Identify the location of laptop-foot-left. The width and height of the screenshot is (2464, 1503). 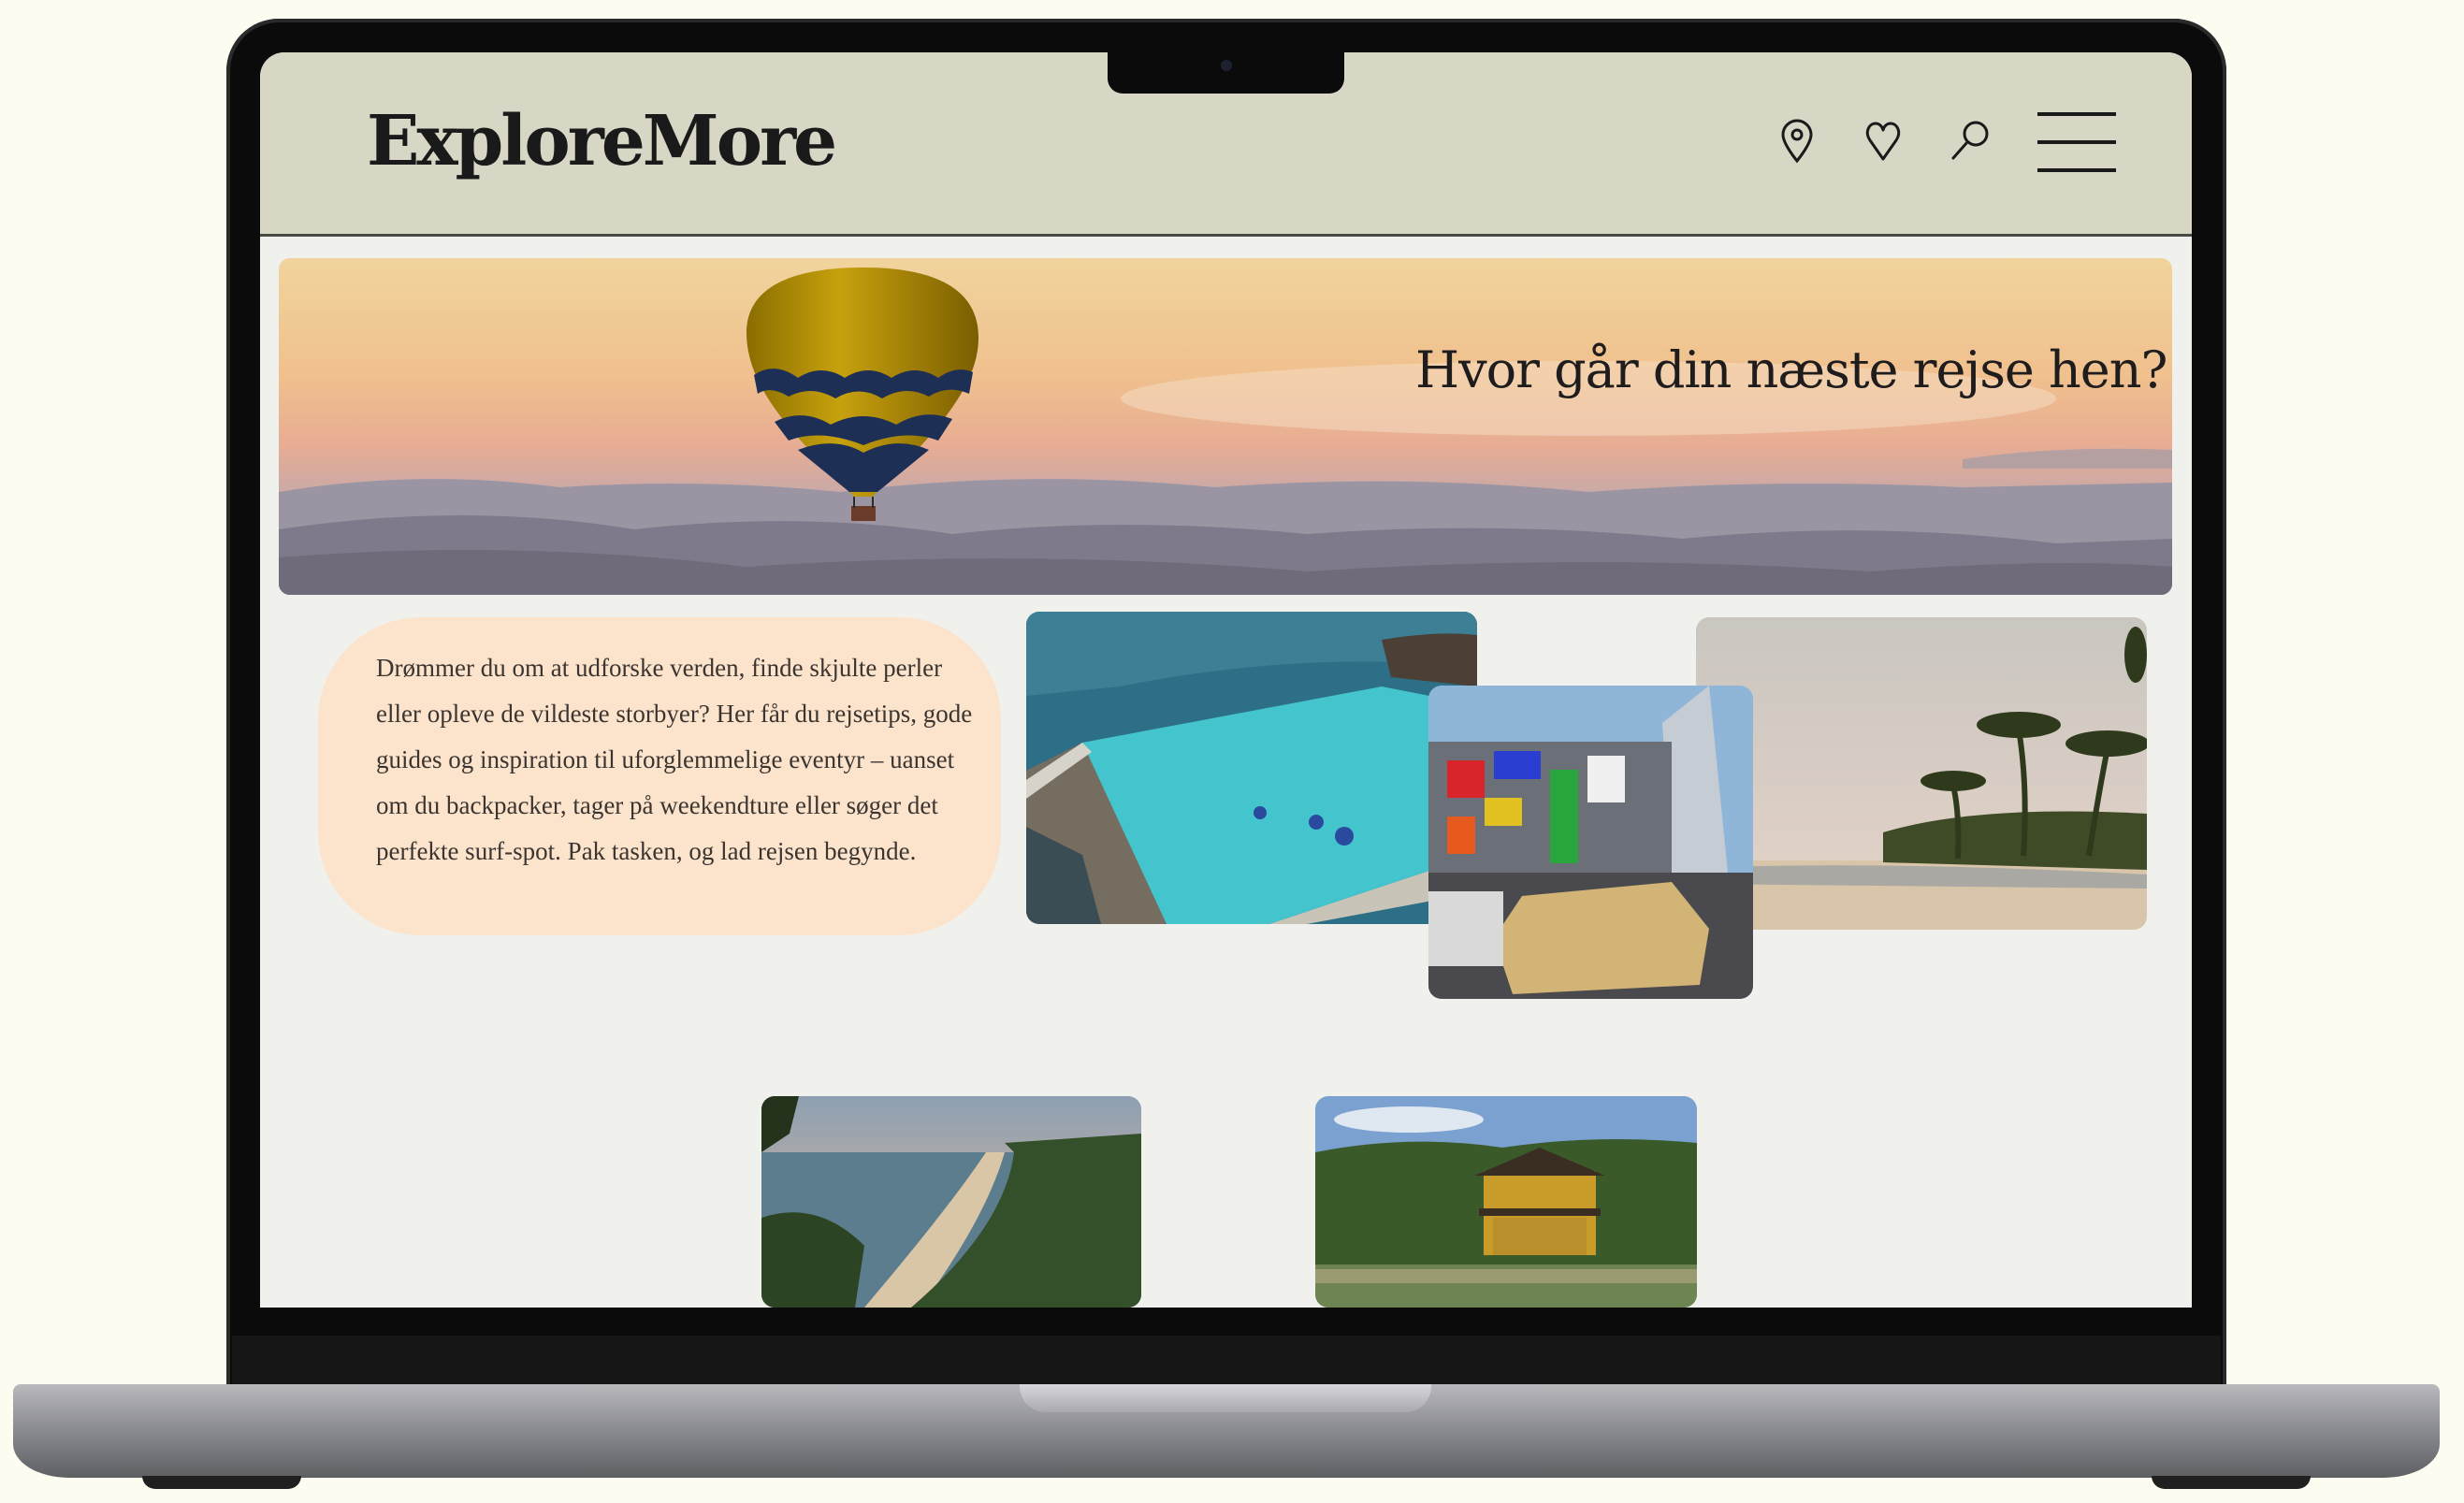
(222, 1482).